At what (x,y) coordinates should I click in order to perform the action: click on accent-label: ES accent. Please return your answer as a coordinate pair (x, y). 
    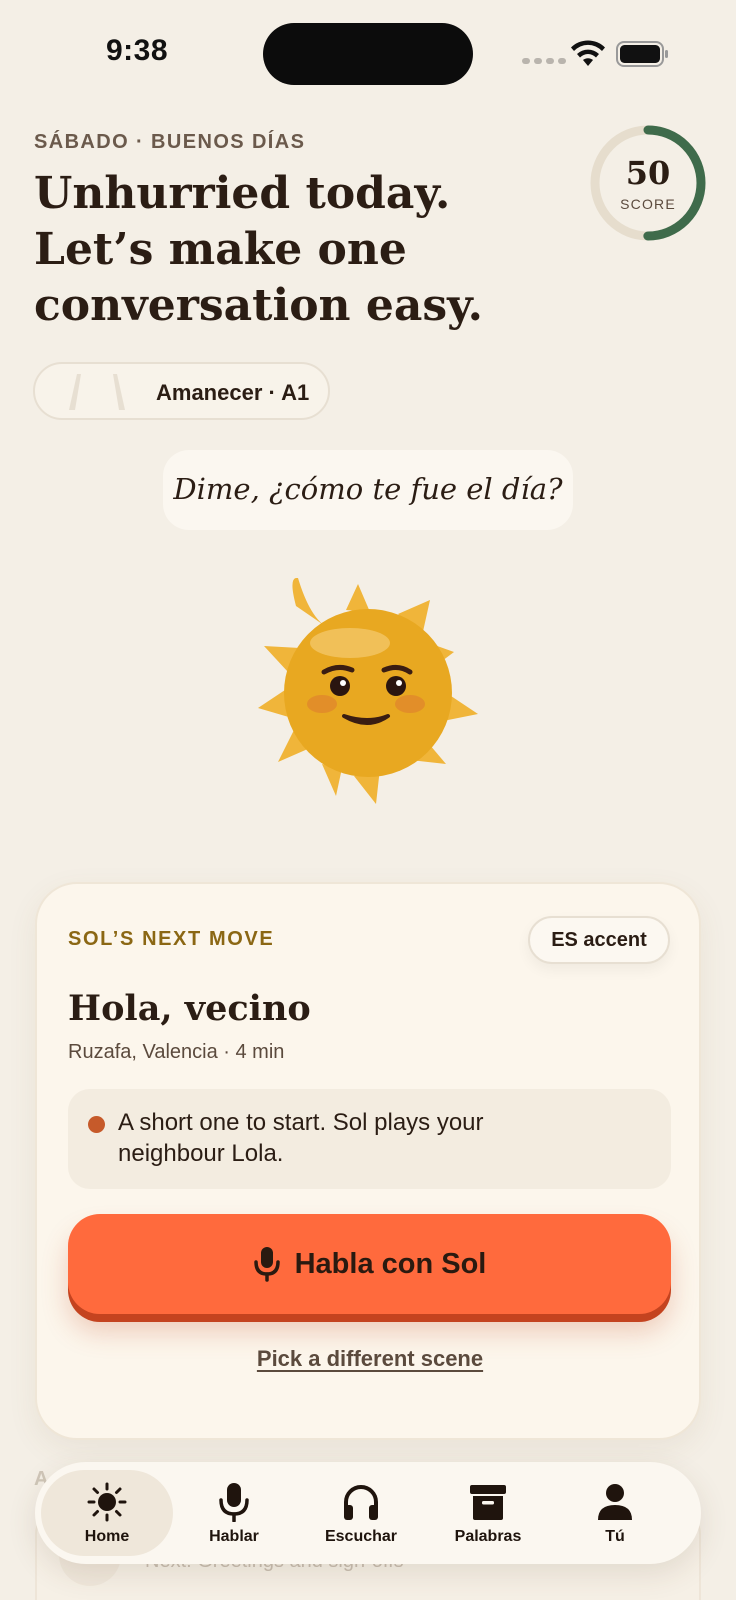
    Looking at the image, I should click on (599, 940).